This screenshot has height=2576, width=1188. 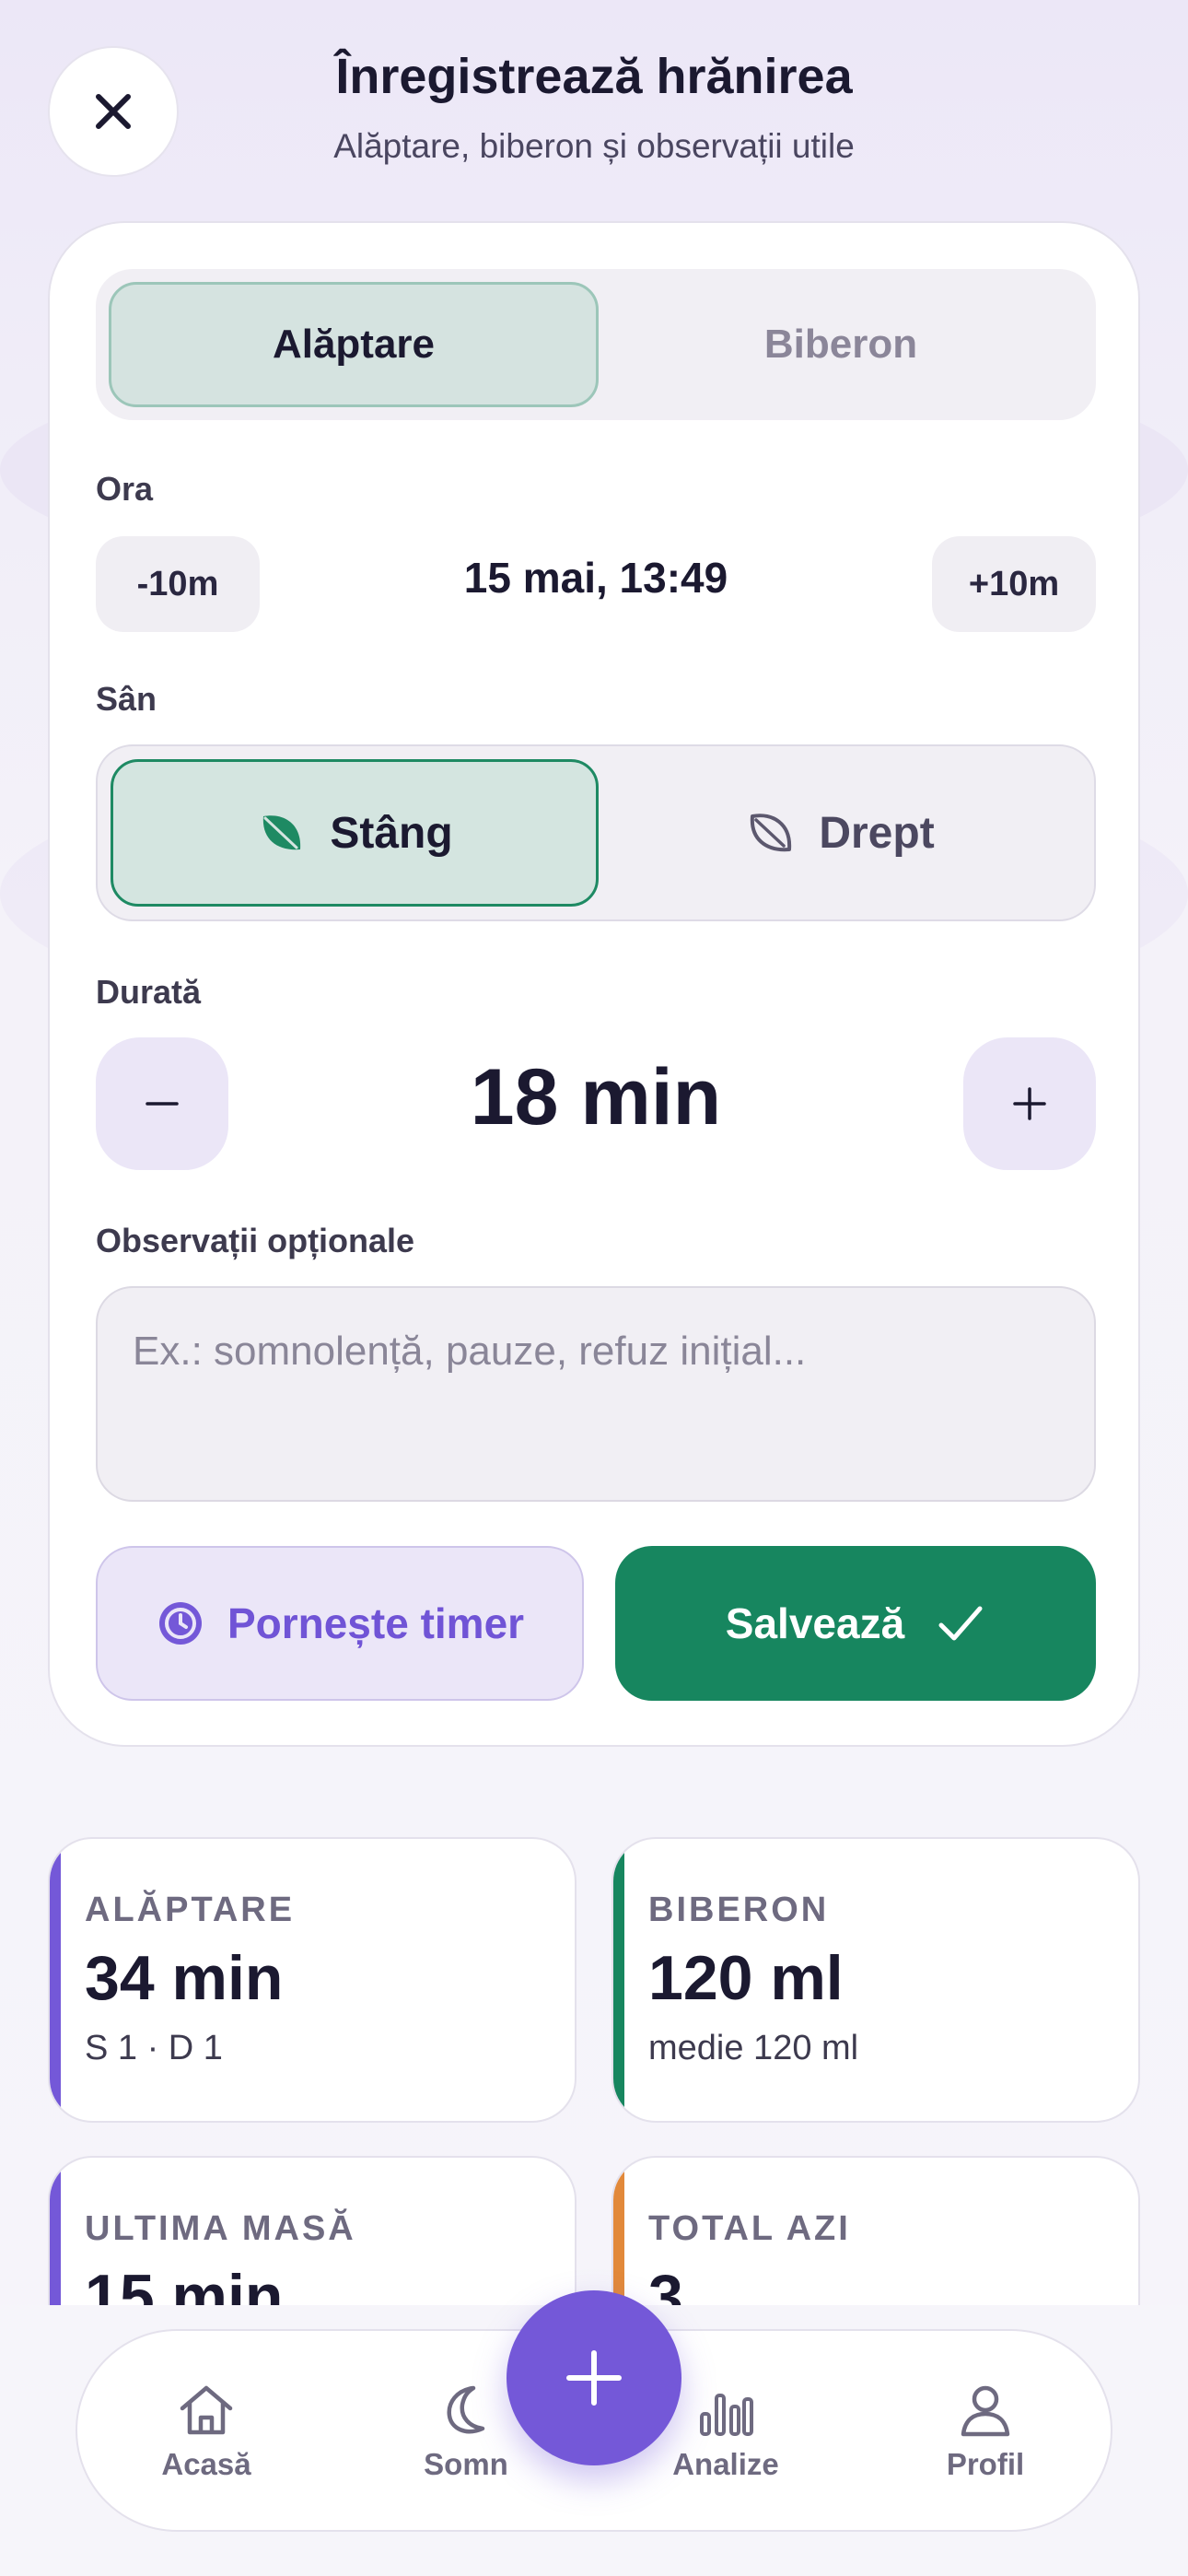 I want to click on stat-title: BIBERON, so click(x=739, y=1910).